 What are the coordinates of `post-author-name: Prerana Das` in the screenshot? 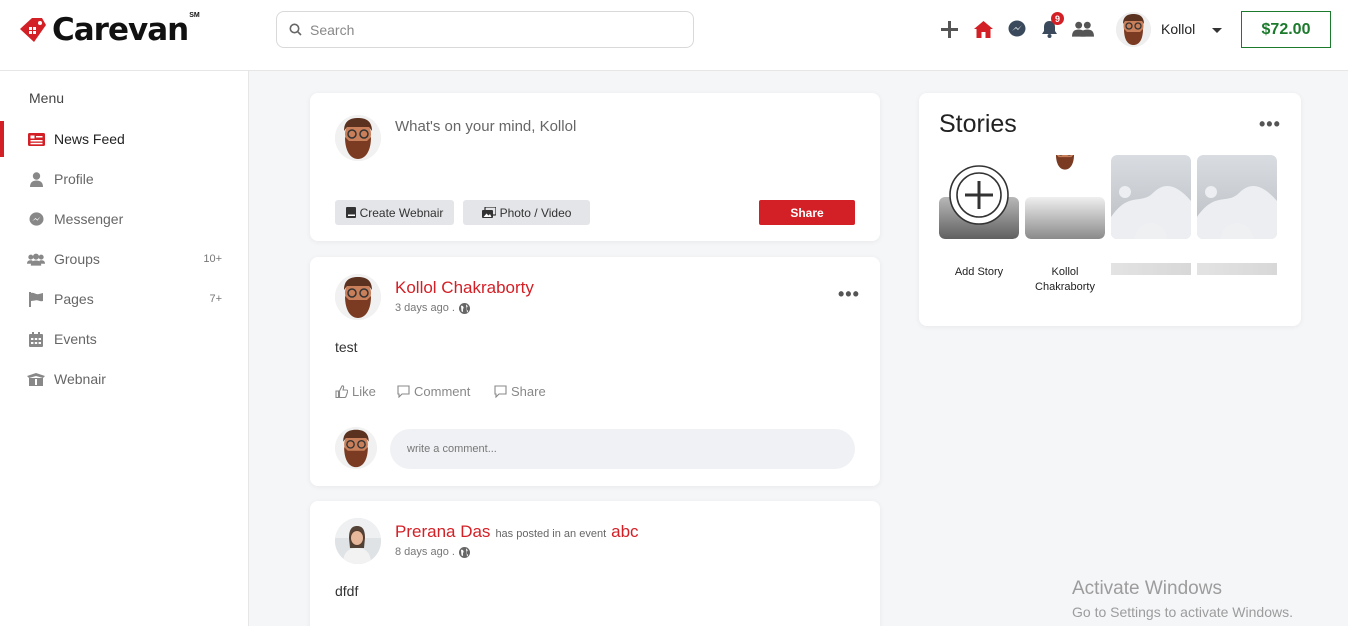 It's located at (442, 532).